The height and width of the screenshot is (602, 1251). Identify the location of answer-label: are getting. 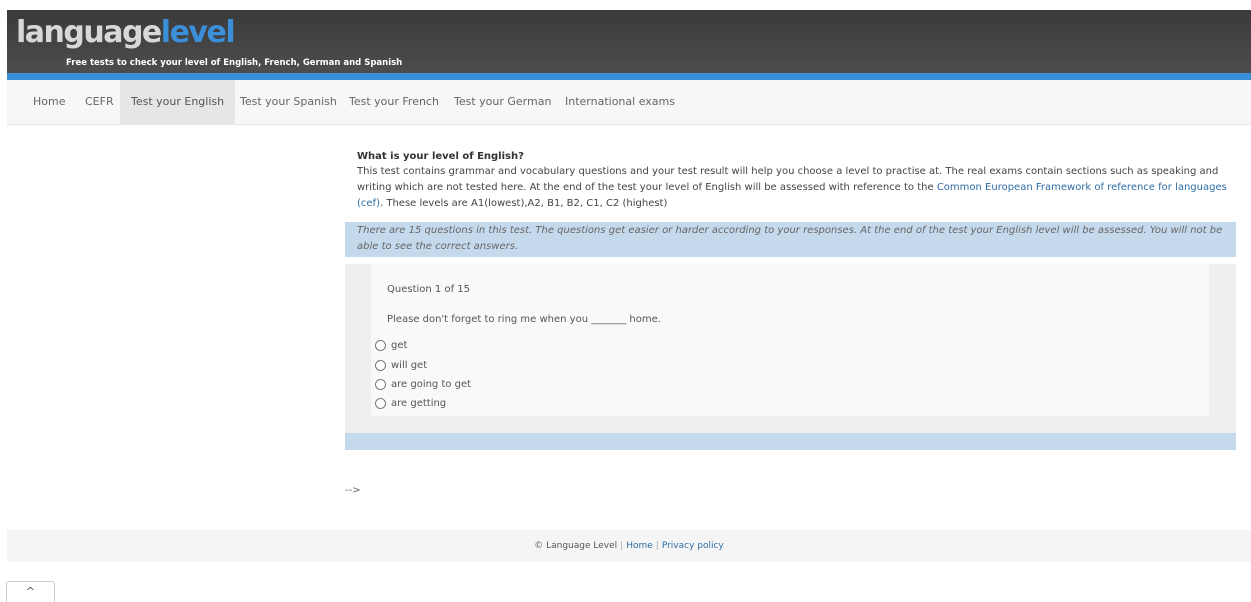
(419, 403).